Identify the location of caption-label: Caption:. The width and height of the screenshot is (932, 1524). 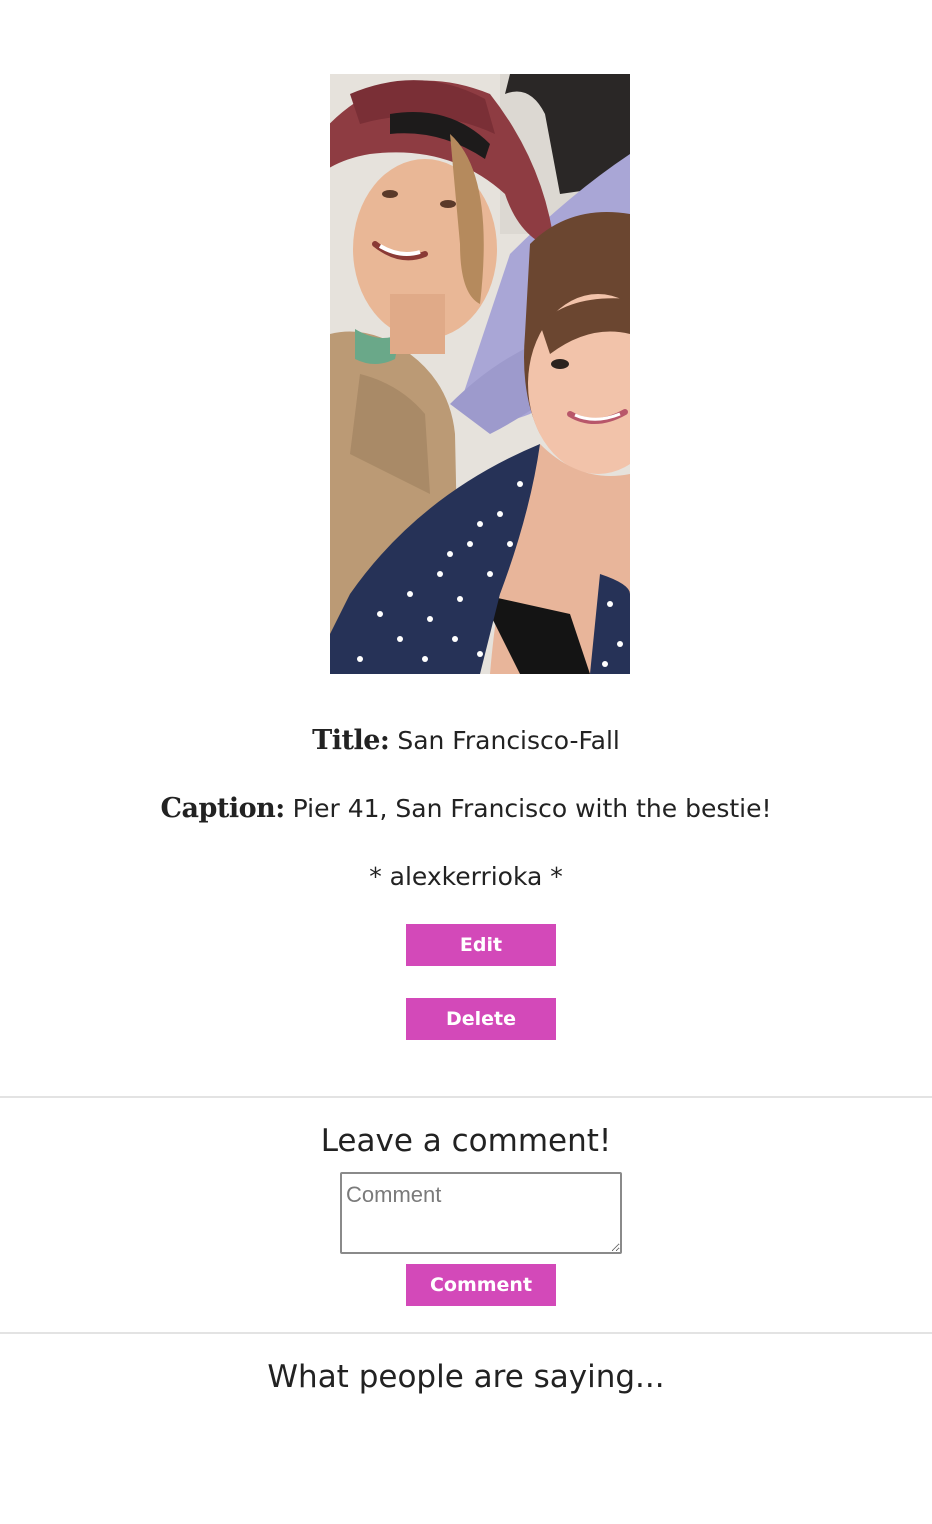
(222, 808).